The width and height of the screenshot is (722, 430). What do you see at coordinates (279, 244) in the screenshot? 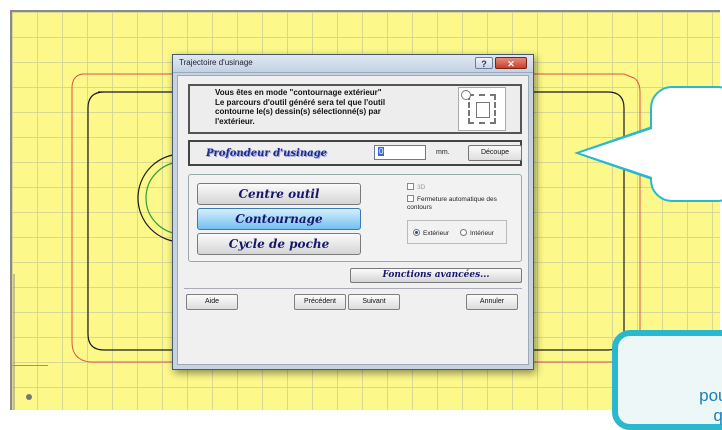
I see `cycle-de-poche-button: Cycle de poche` at bounding box center [279, 244].